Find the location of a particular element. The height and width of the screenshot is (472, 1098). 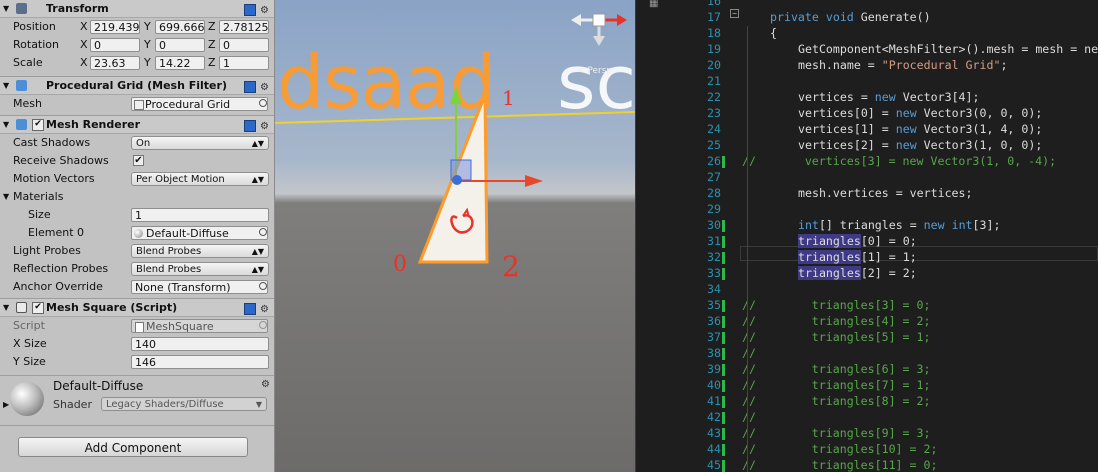

code-line: // triangles[9] = 3; is located at coordinates (836, 433).